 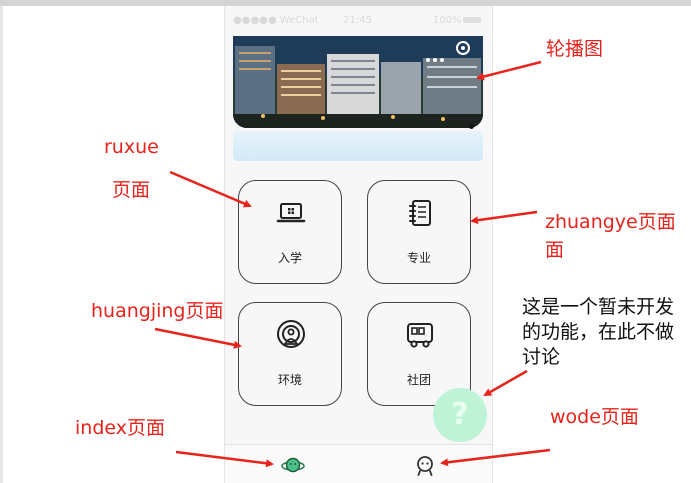 What do you see at coordinates (131, 147) in the screenshot?
I see `annotation-ruxue-line1: ruxue` at bounding box center [131, 147].